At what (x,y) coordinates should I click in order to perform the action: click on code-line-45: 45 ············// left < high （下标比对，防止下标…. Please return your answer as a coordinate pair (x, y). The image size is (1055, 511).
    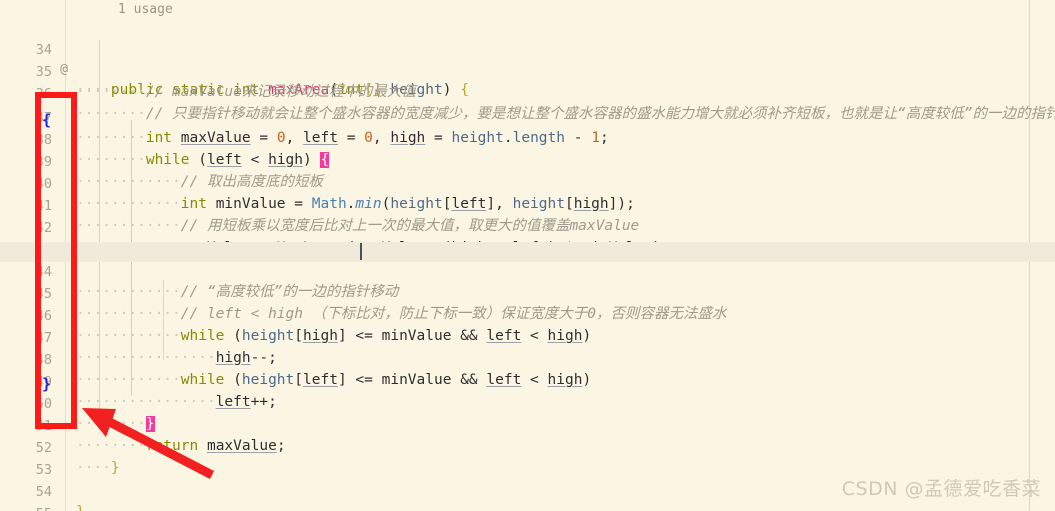
    Looking at the image, I should click on (527, 293).